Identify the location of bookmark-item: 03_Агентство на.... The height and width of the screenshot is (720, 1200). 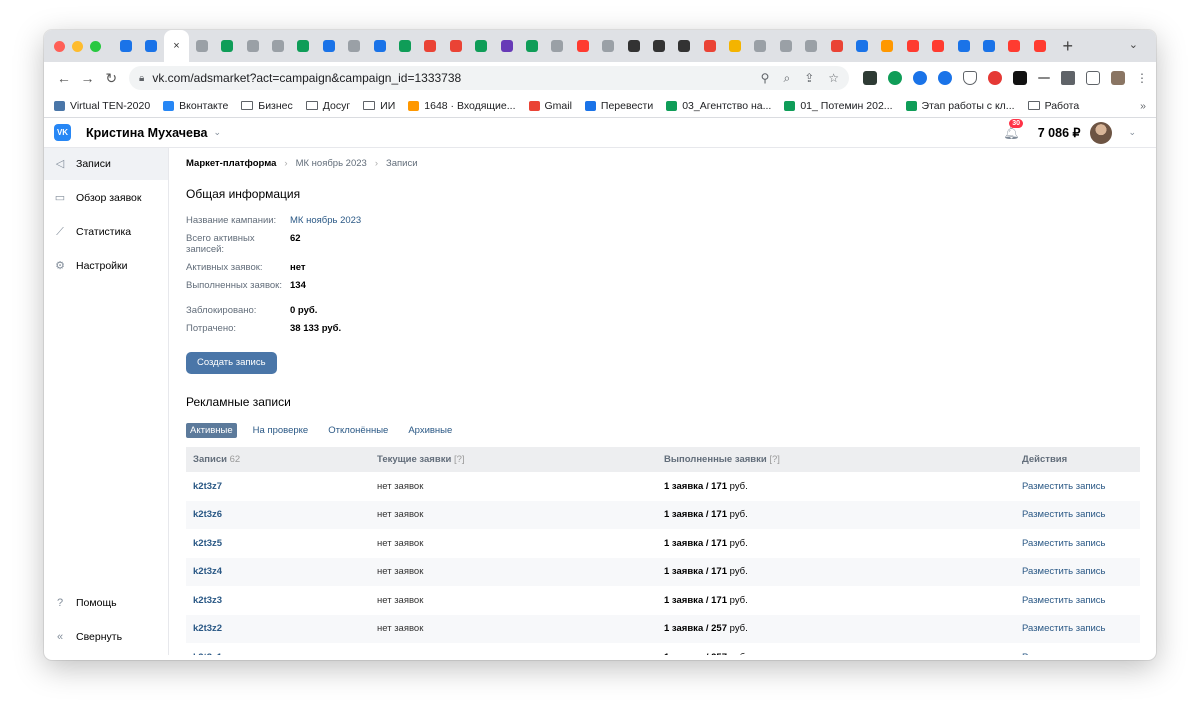
(718, 106).